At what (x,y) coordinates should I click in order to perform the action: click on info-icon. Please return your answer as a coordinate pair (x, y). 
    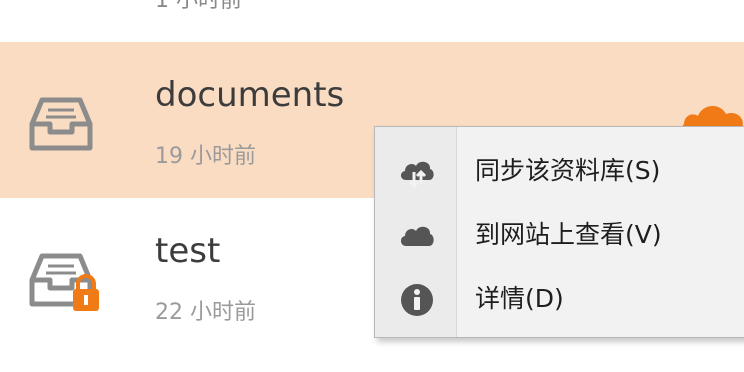
    Looking at the image, I should click on (417, 300).